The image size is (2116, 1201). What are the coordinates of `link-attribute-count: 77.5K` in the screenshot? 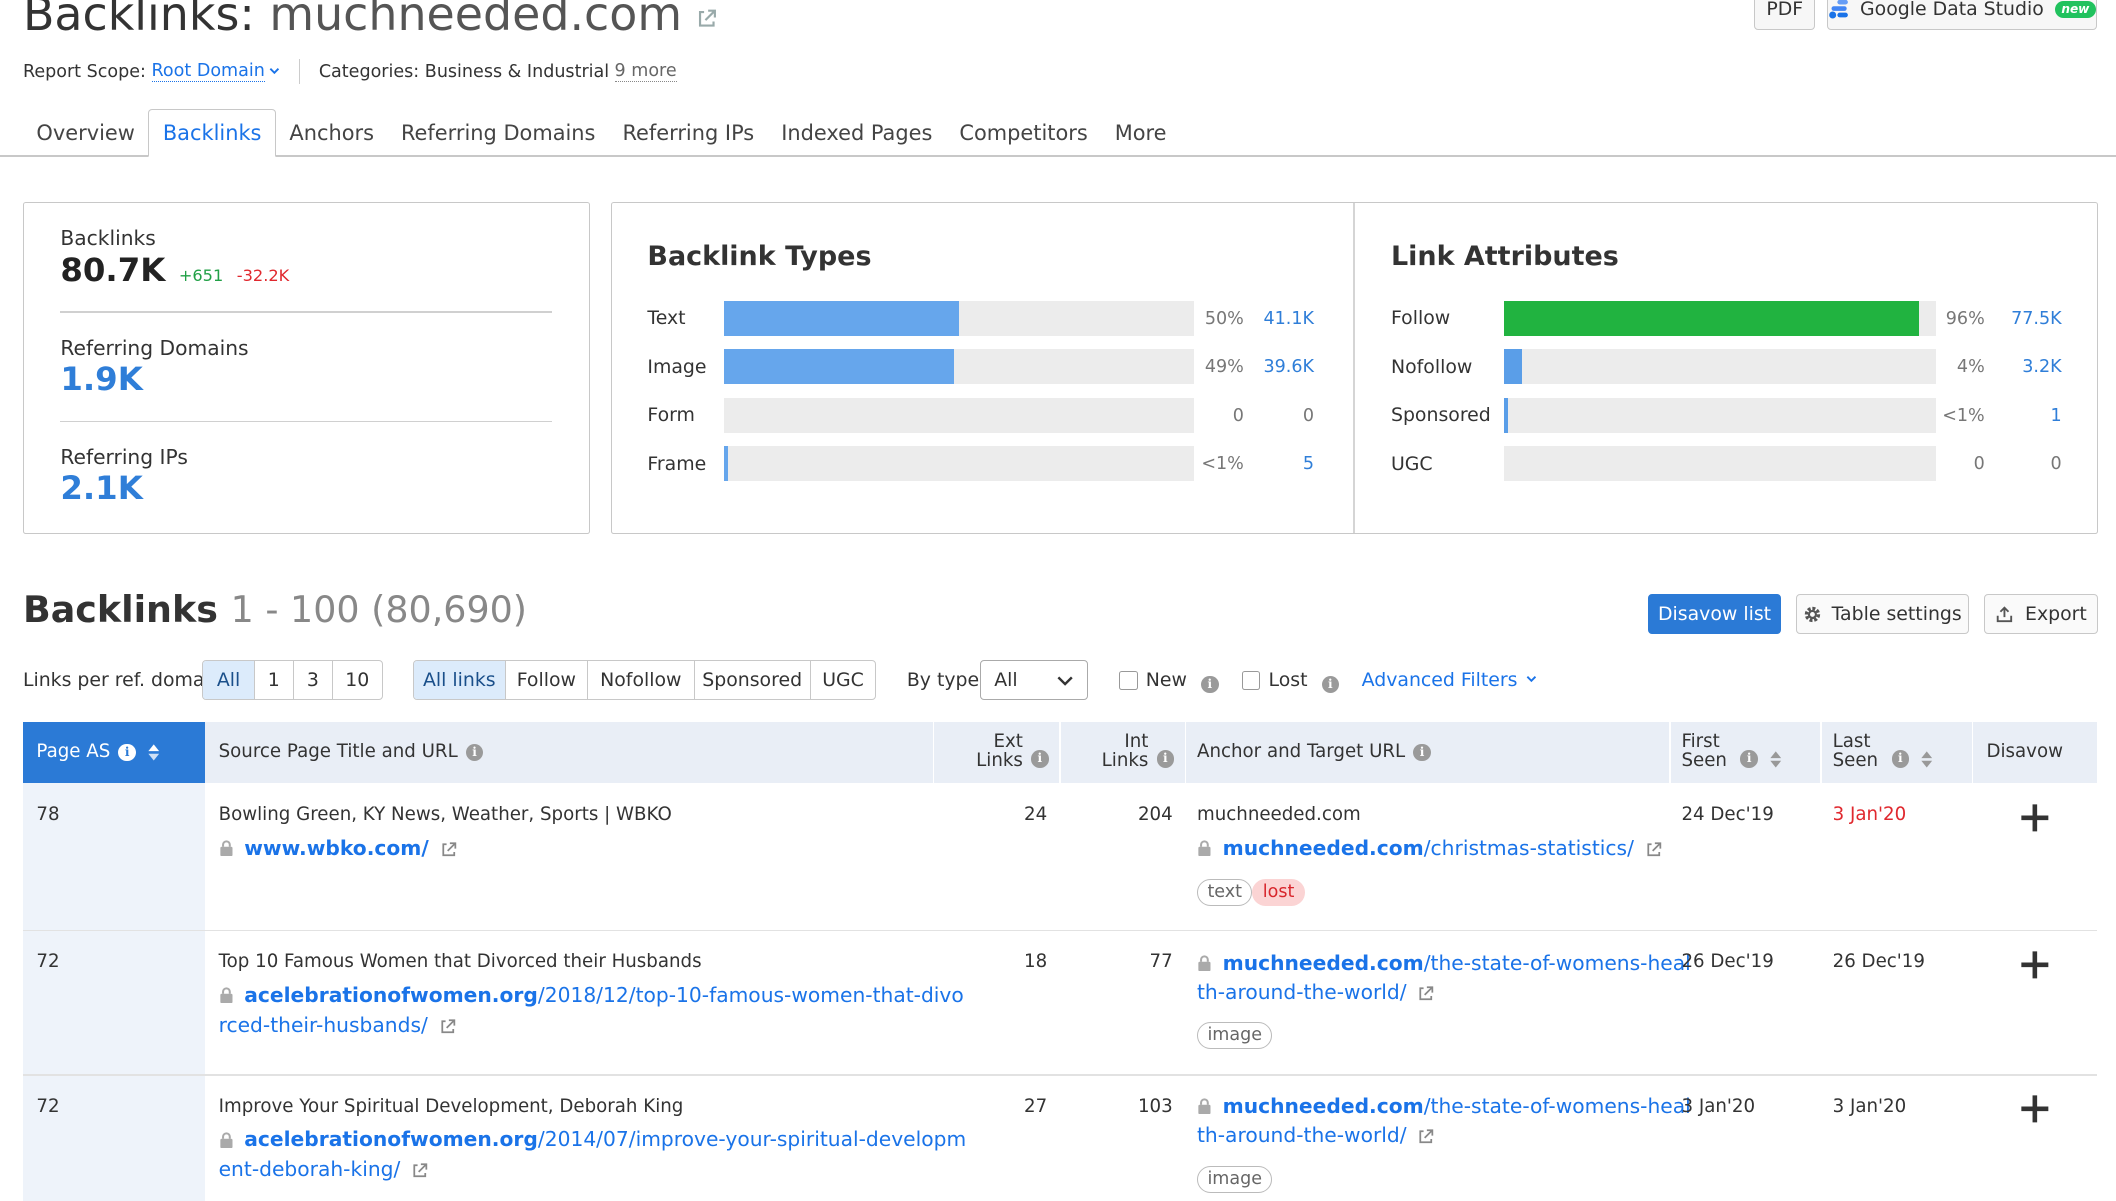 It's located at (2028, 319).